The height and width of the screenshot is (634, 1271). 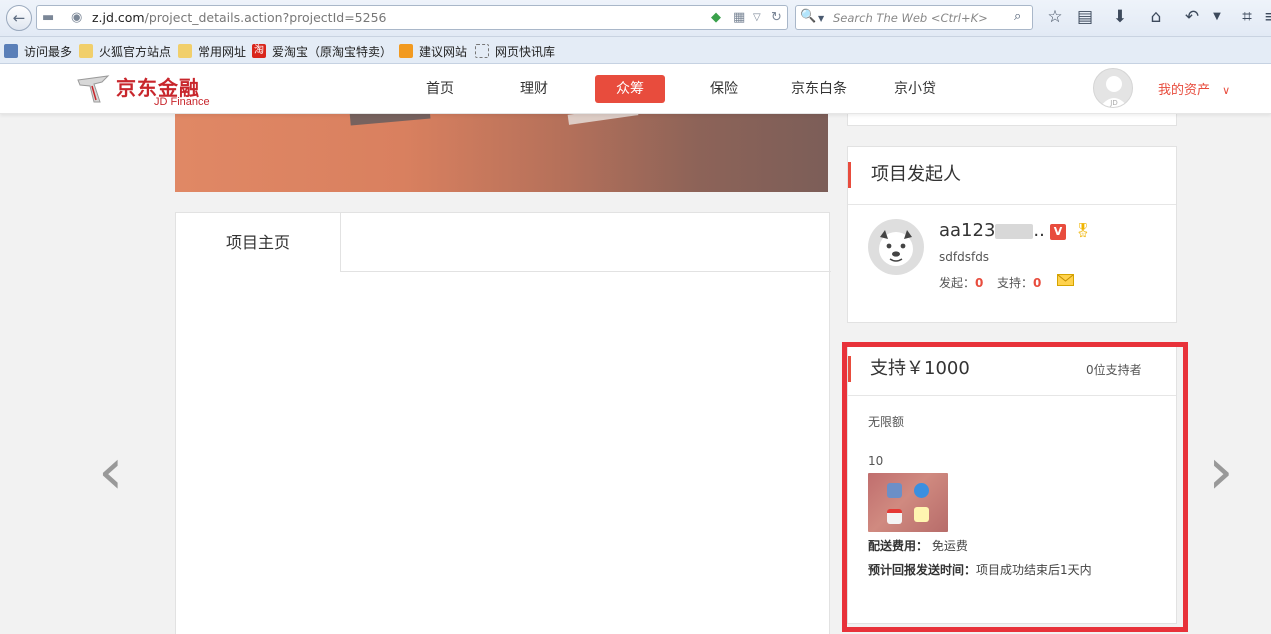 What do you see at coordinates (1217, 17) in the screenshot?
I see `undo-dropdown-icon: ▼` at bounding box center [1217, 17].